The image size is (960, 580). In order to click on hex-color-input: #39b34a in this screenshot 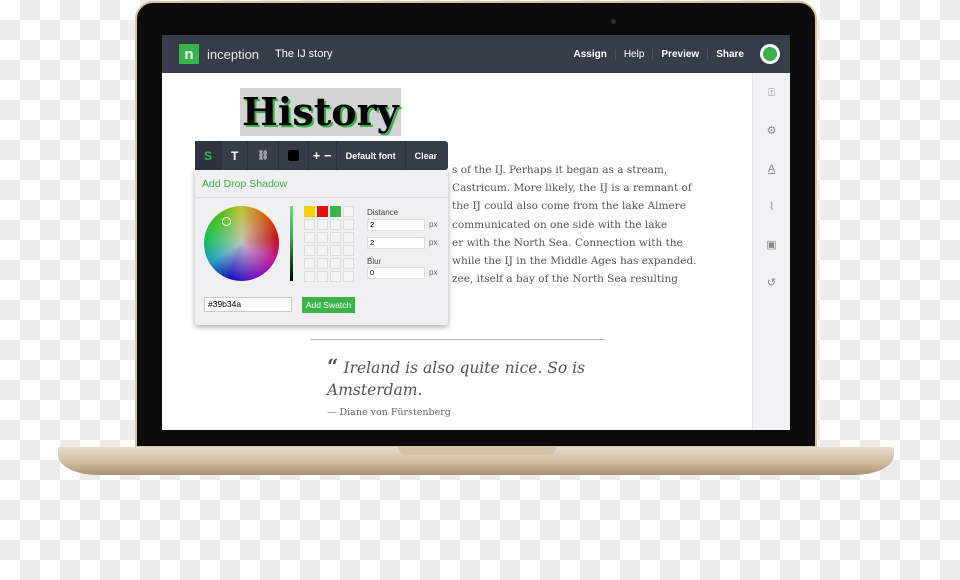, I will do `click(248, 304)`.